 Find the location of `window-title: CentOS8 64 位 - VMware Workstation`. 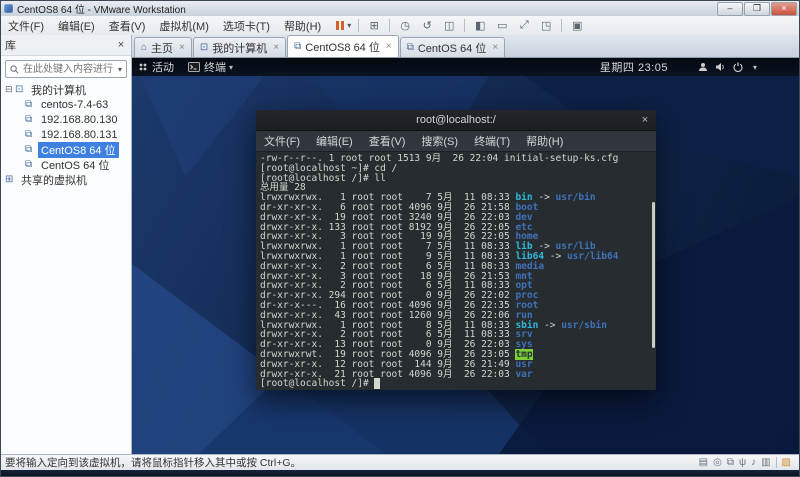

window-title: CentOS8 64 位 - VMware Workstation is located at coordinates (101, 10).